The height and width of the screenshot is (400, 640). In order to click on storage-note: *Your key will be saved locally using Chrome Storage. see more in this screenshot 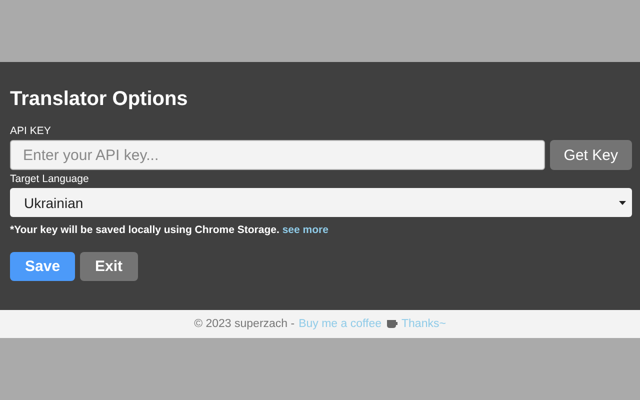, I will do `click(169, 230)`.